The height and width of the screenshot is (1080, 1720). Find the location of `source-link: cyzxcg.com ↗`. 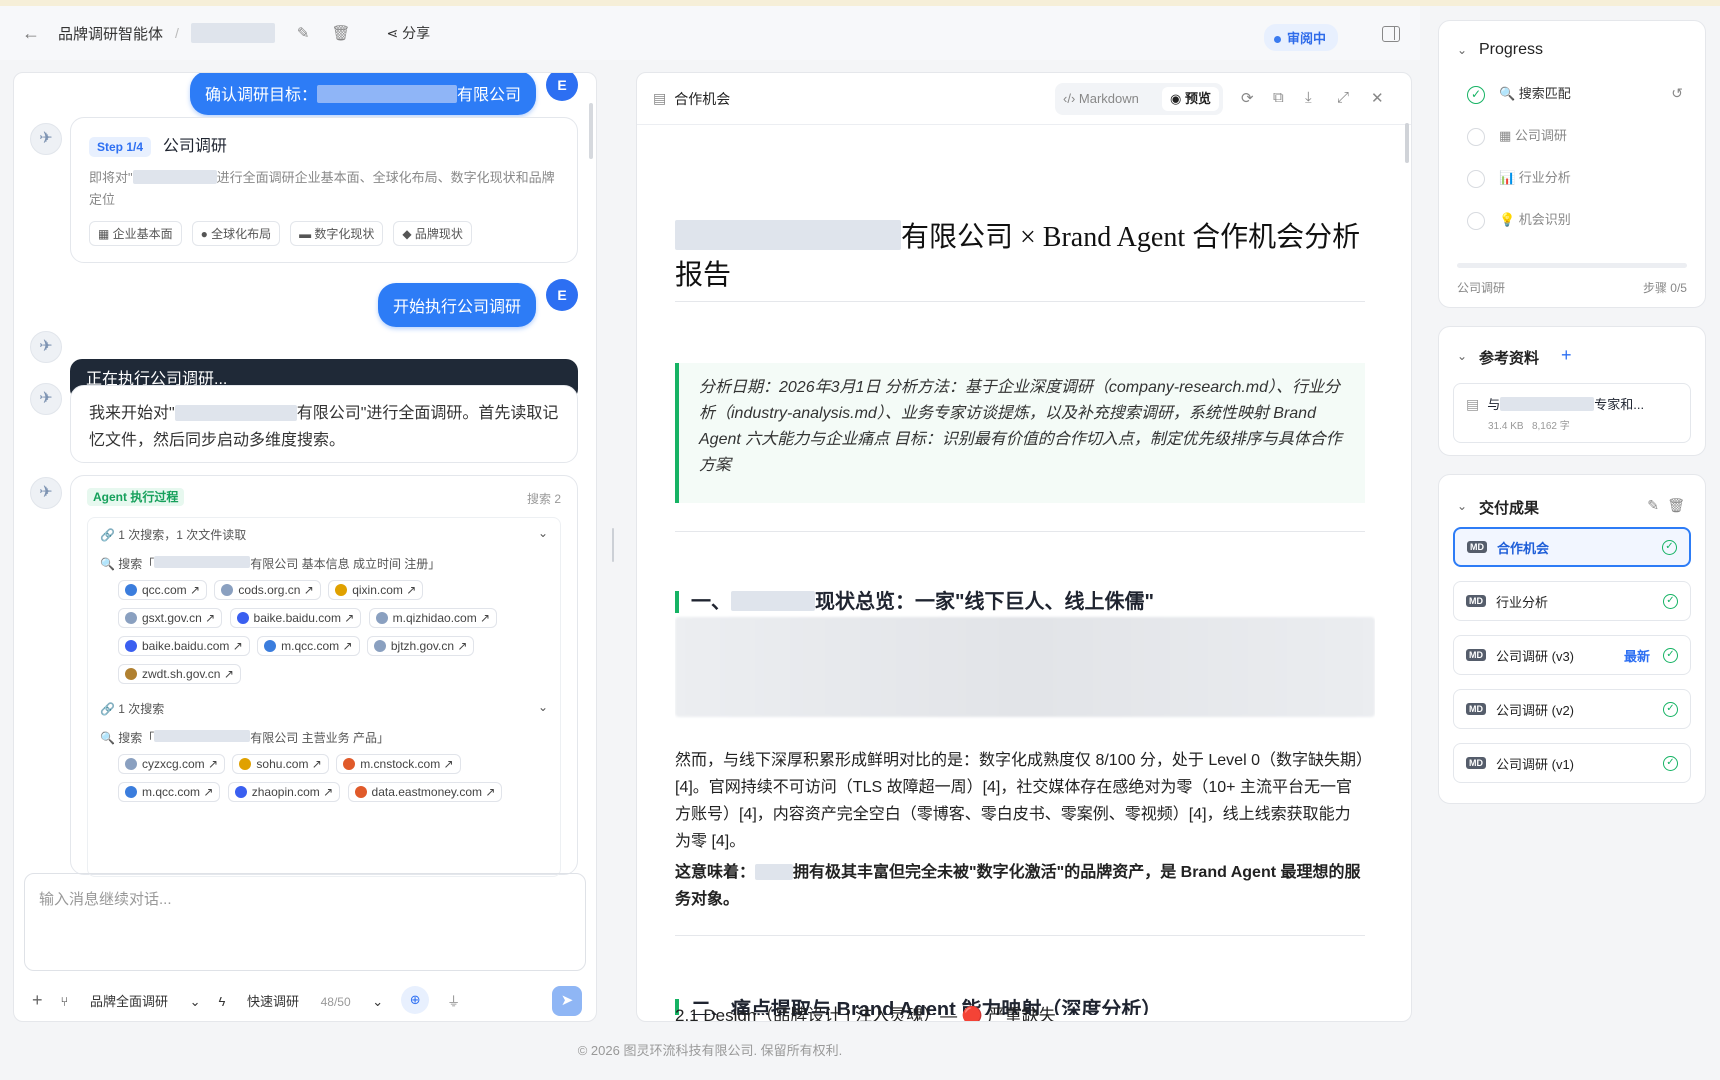

source-link: cyzxcg.com ↗ is located at coordinates (172, 764).